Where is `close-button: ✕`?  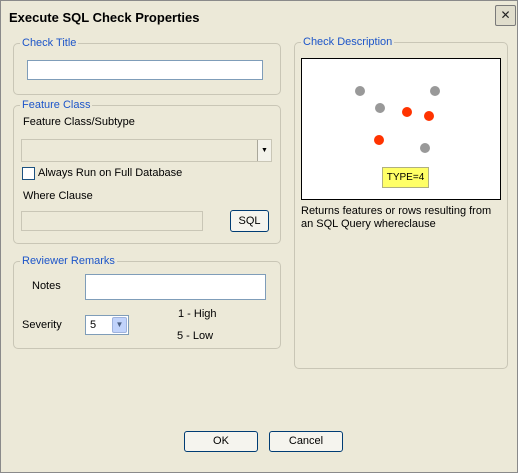 close-button: ✕ is located at coordinates (505, 15).